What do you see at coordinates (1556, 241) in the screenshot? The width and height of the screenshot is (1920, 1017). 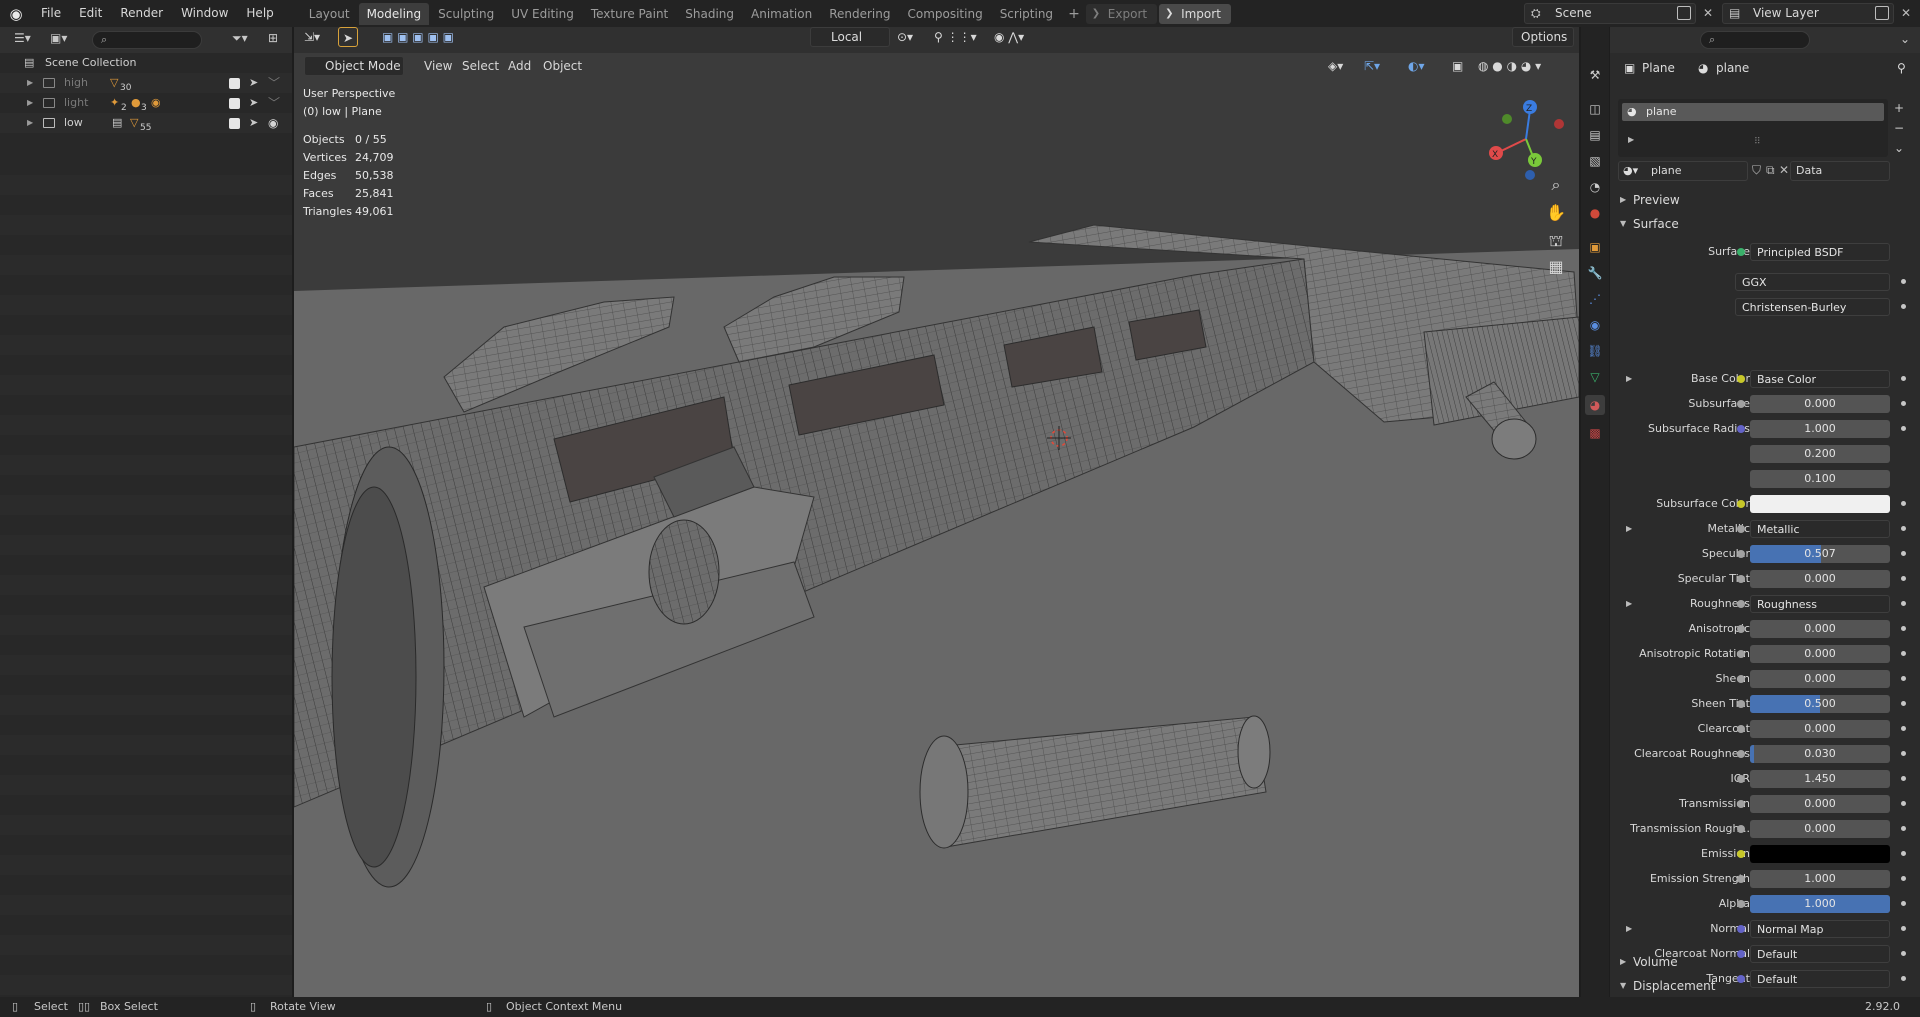 I see `camera-view-icon: ⛫` at bounding box center [1556, 241].